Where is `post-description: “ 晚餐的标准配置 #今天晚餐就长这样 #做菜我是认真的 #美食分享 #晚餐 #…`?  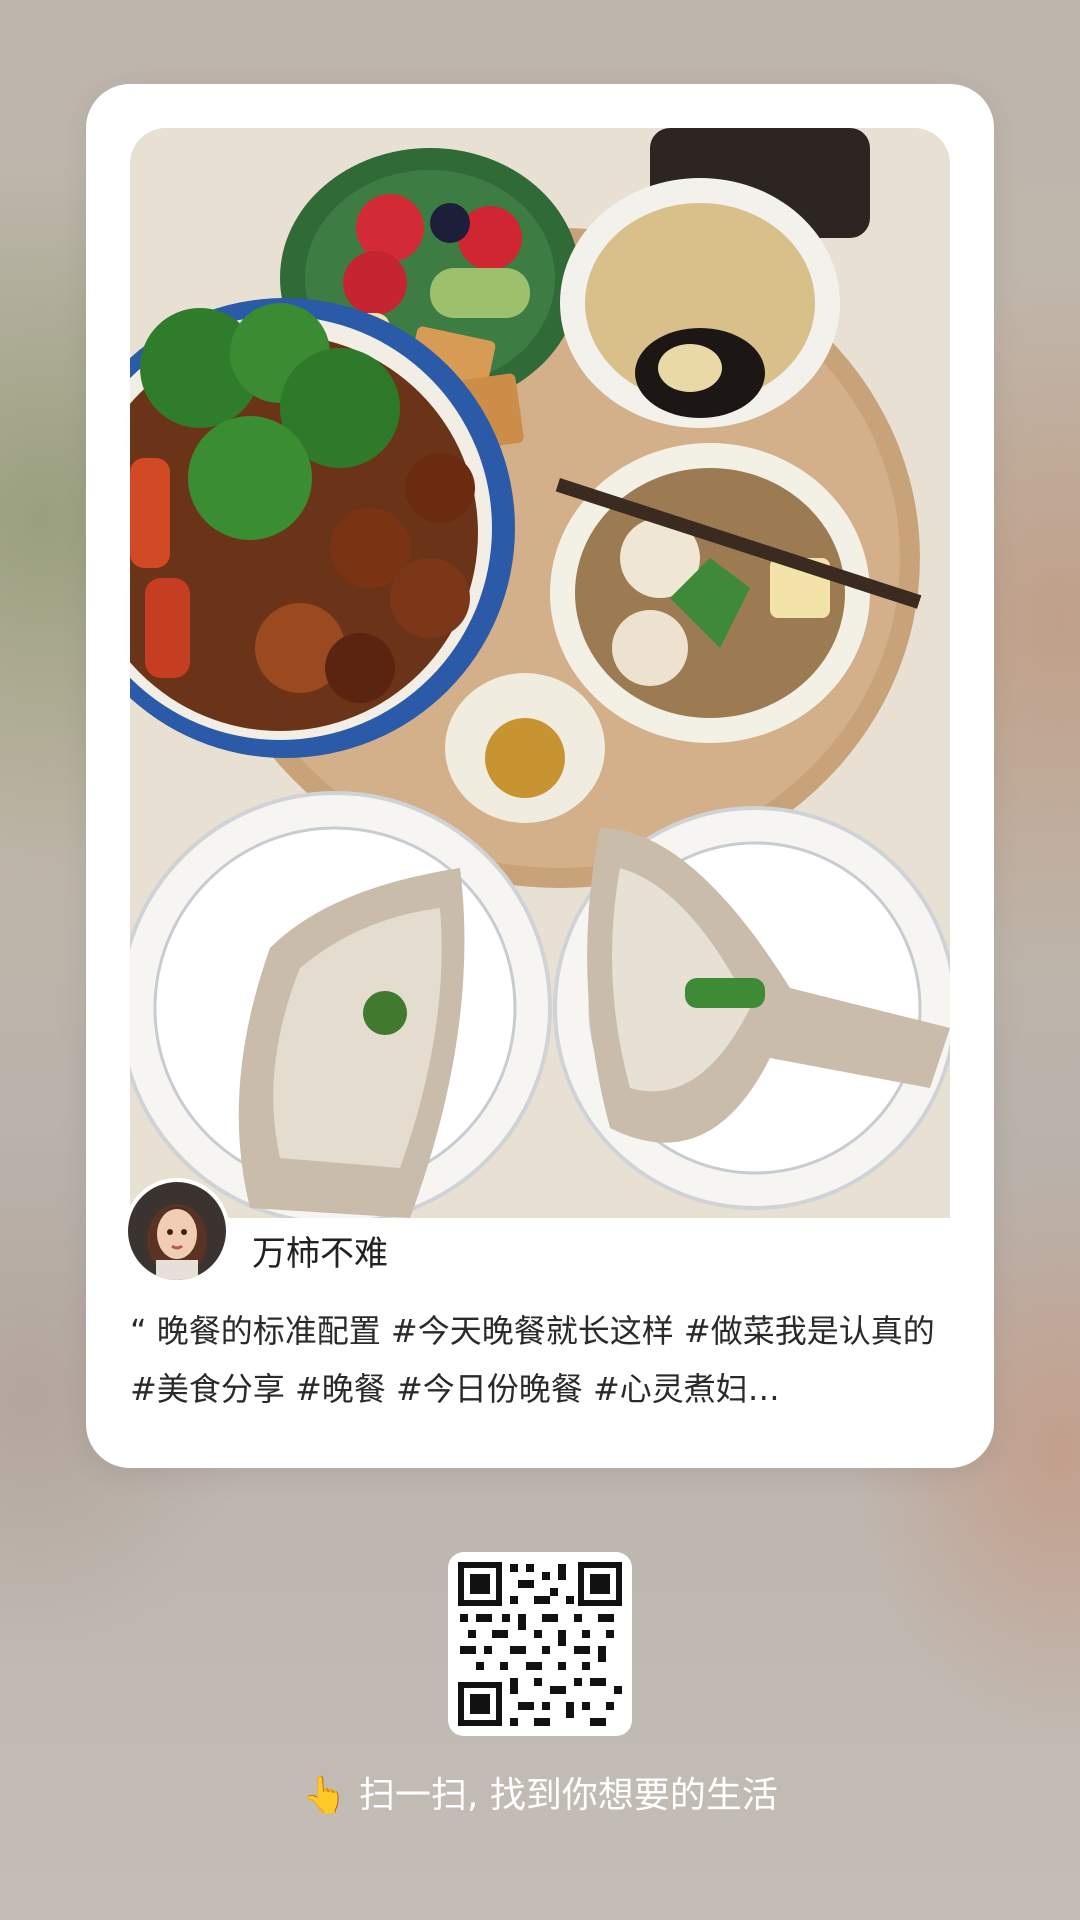 post-description: “ 晚餐的标准配置 #今天晚餐就长这样 #做菜我是认真的 #美食分享 #晚餐 #… is located at coordinates (532, 1360).